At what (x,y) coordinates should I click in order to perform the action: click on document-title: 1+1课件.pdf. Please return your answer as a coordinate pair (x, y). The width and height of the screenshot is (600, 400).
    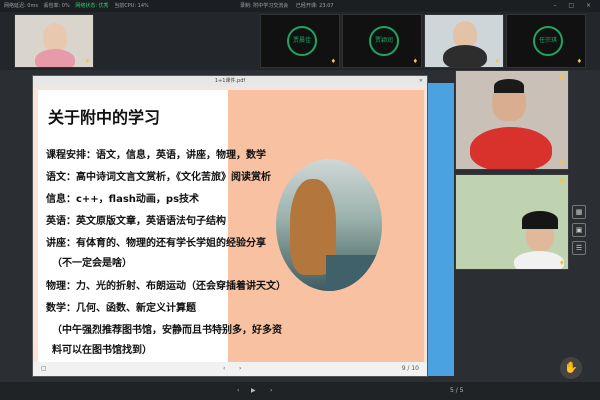
    Looking at the image, I should click on (230, 81).